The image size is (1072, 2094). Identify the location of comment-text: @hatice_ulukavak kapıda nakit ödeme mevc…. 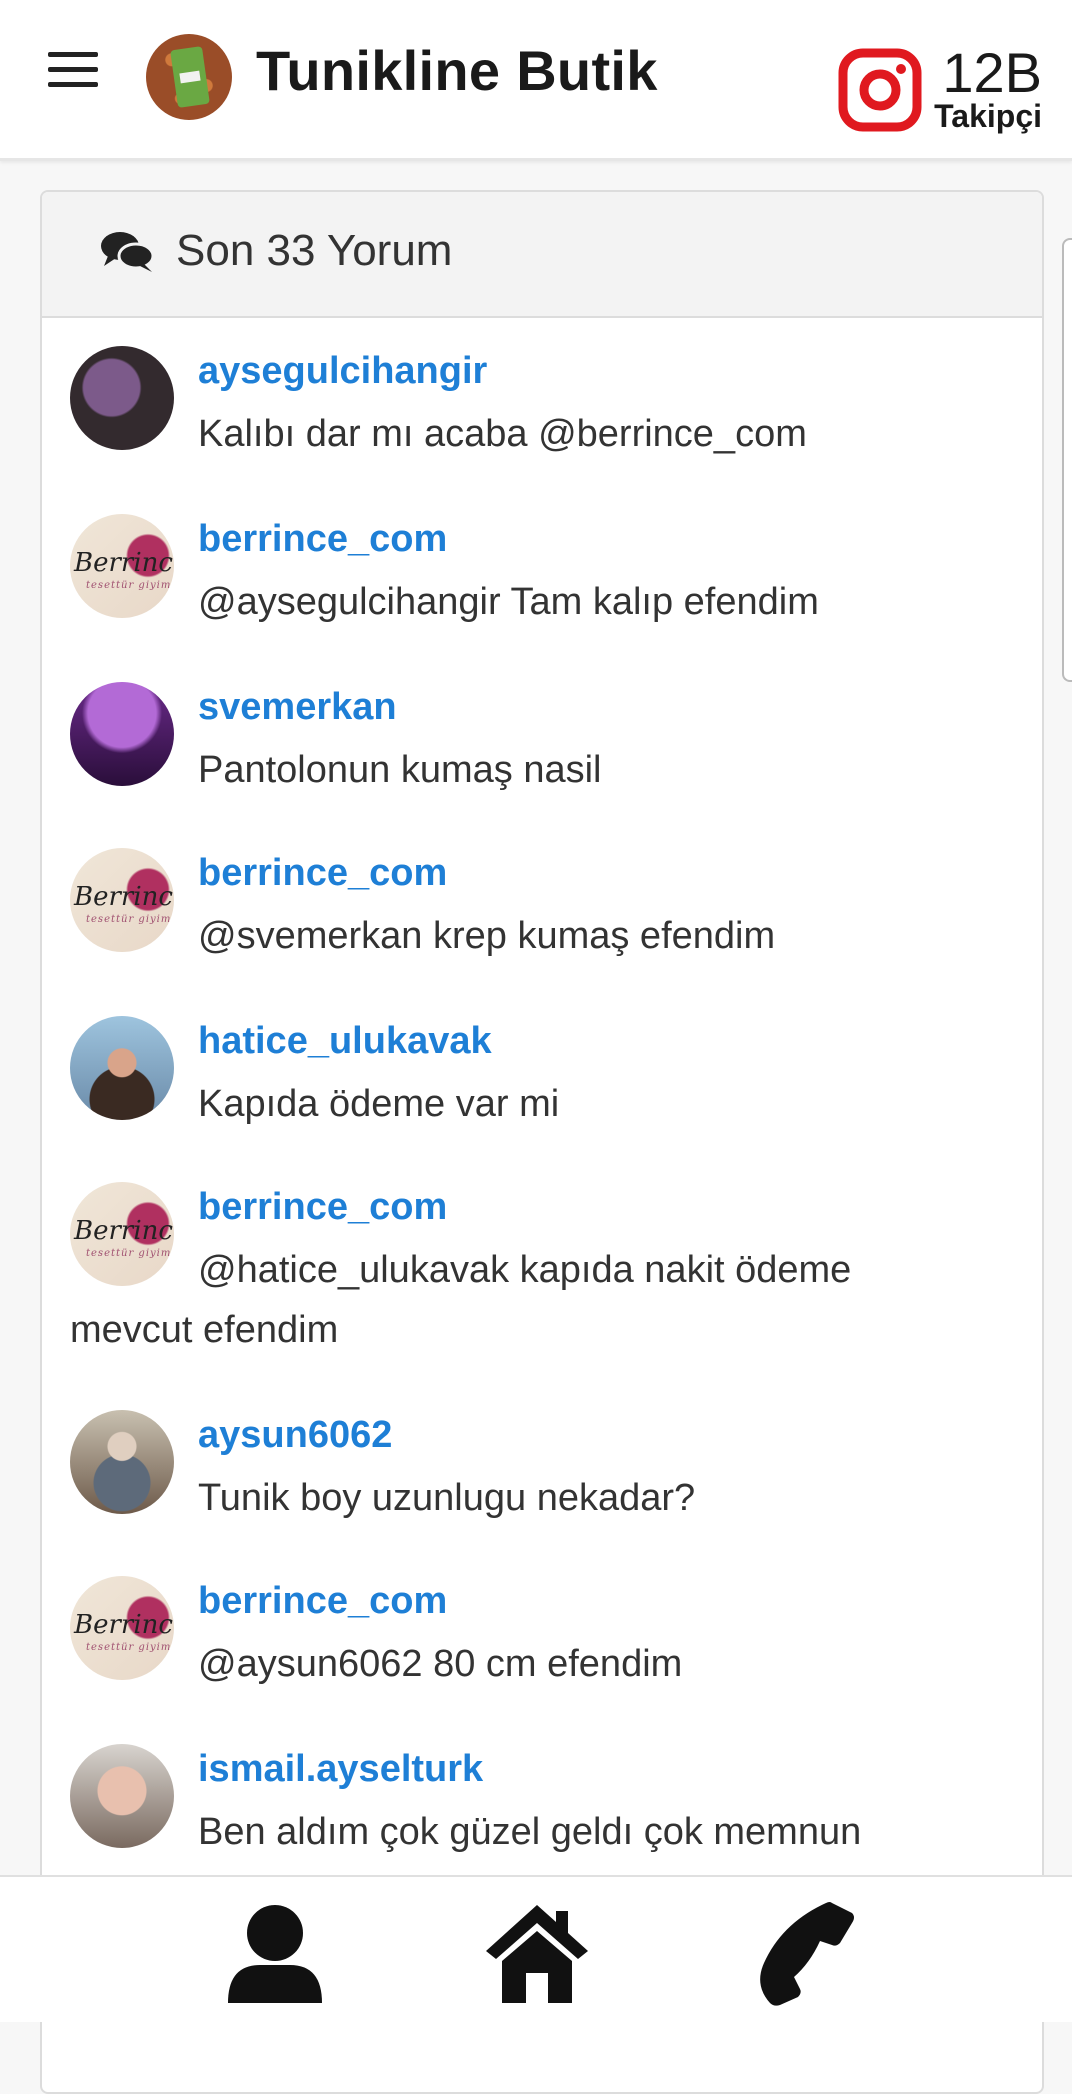
(461, 1300).